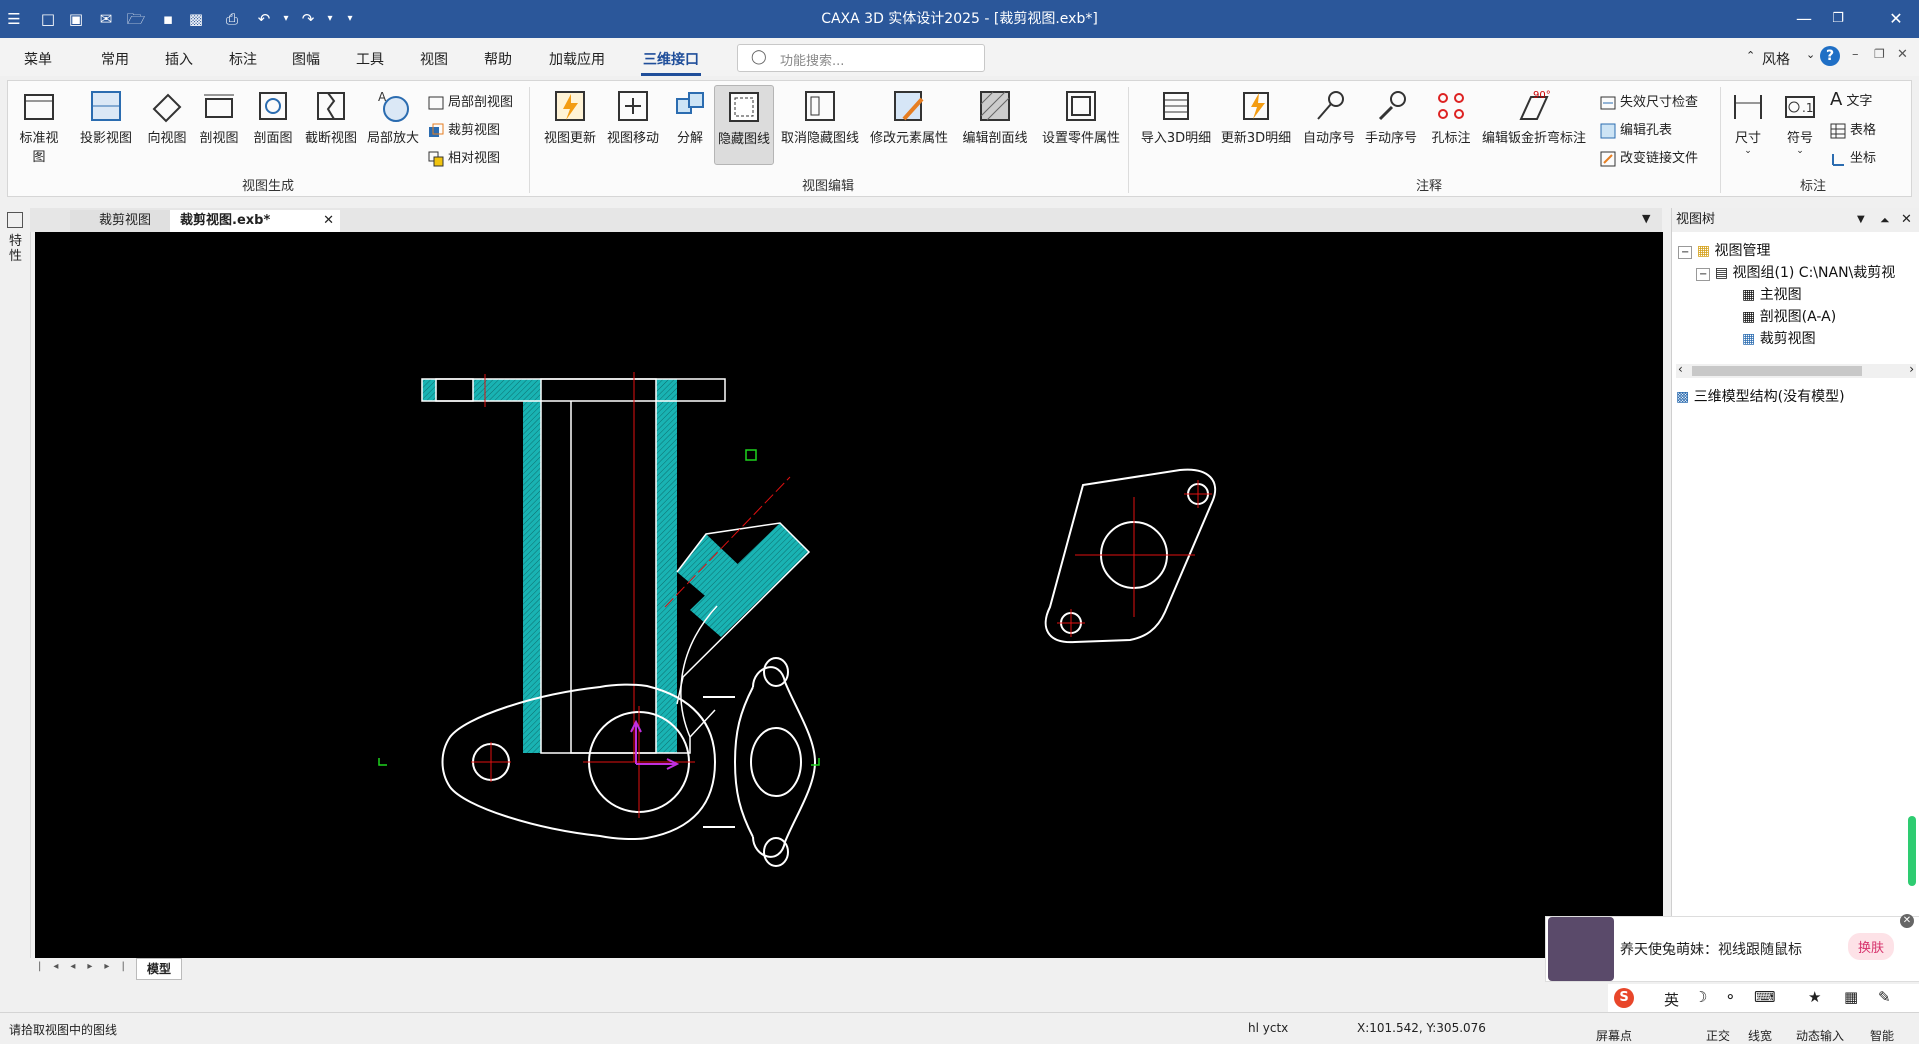 The width and height of the screenshot is (1919, 1044). What do you see at coordinates (633, 117) in the screenshot?
I see `view-move-button: 视图移动` at bounding box center [633, 117].